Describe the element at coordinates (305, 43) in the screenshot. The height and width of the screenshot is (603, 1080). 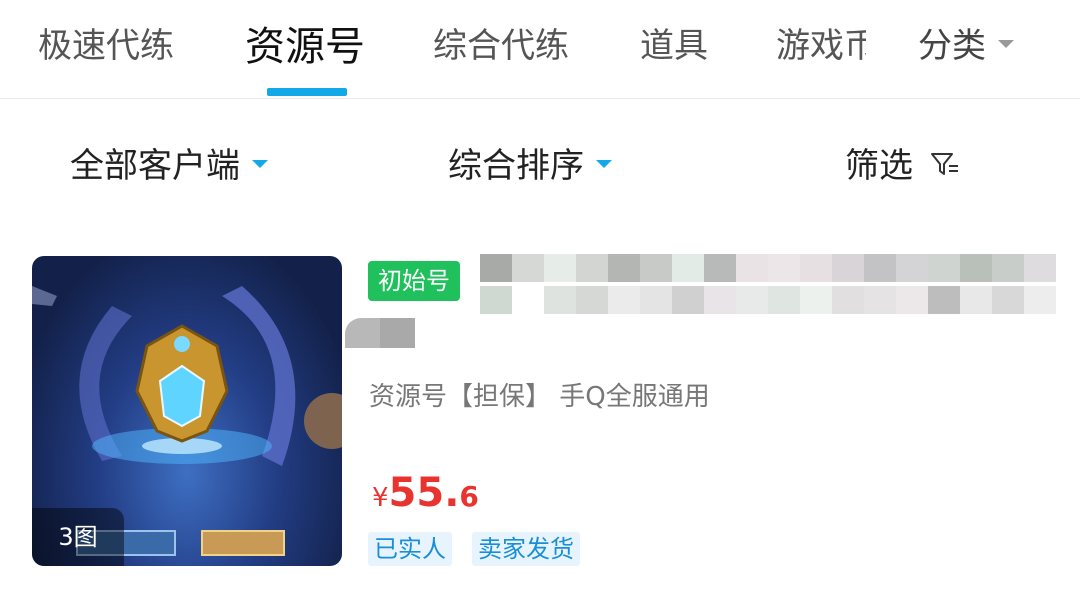
I see `tab-resource-account: 资源号` at that location.